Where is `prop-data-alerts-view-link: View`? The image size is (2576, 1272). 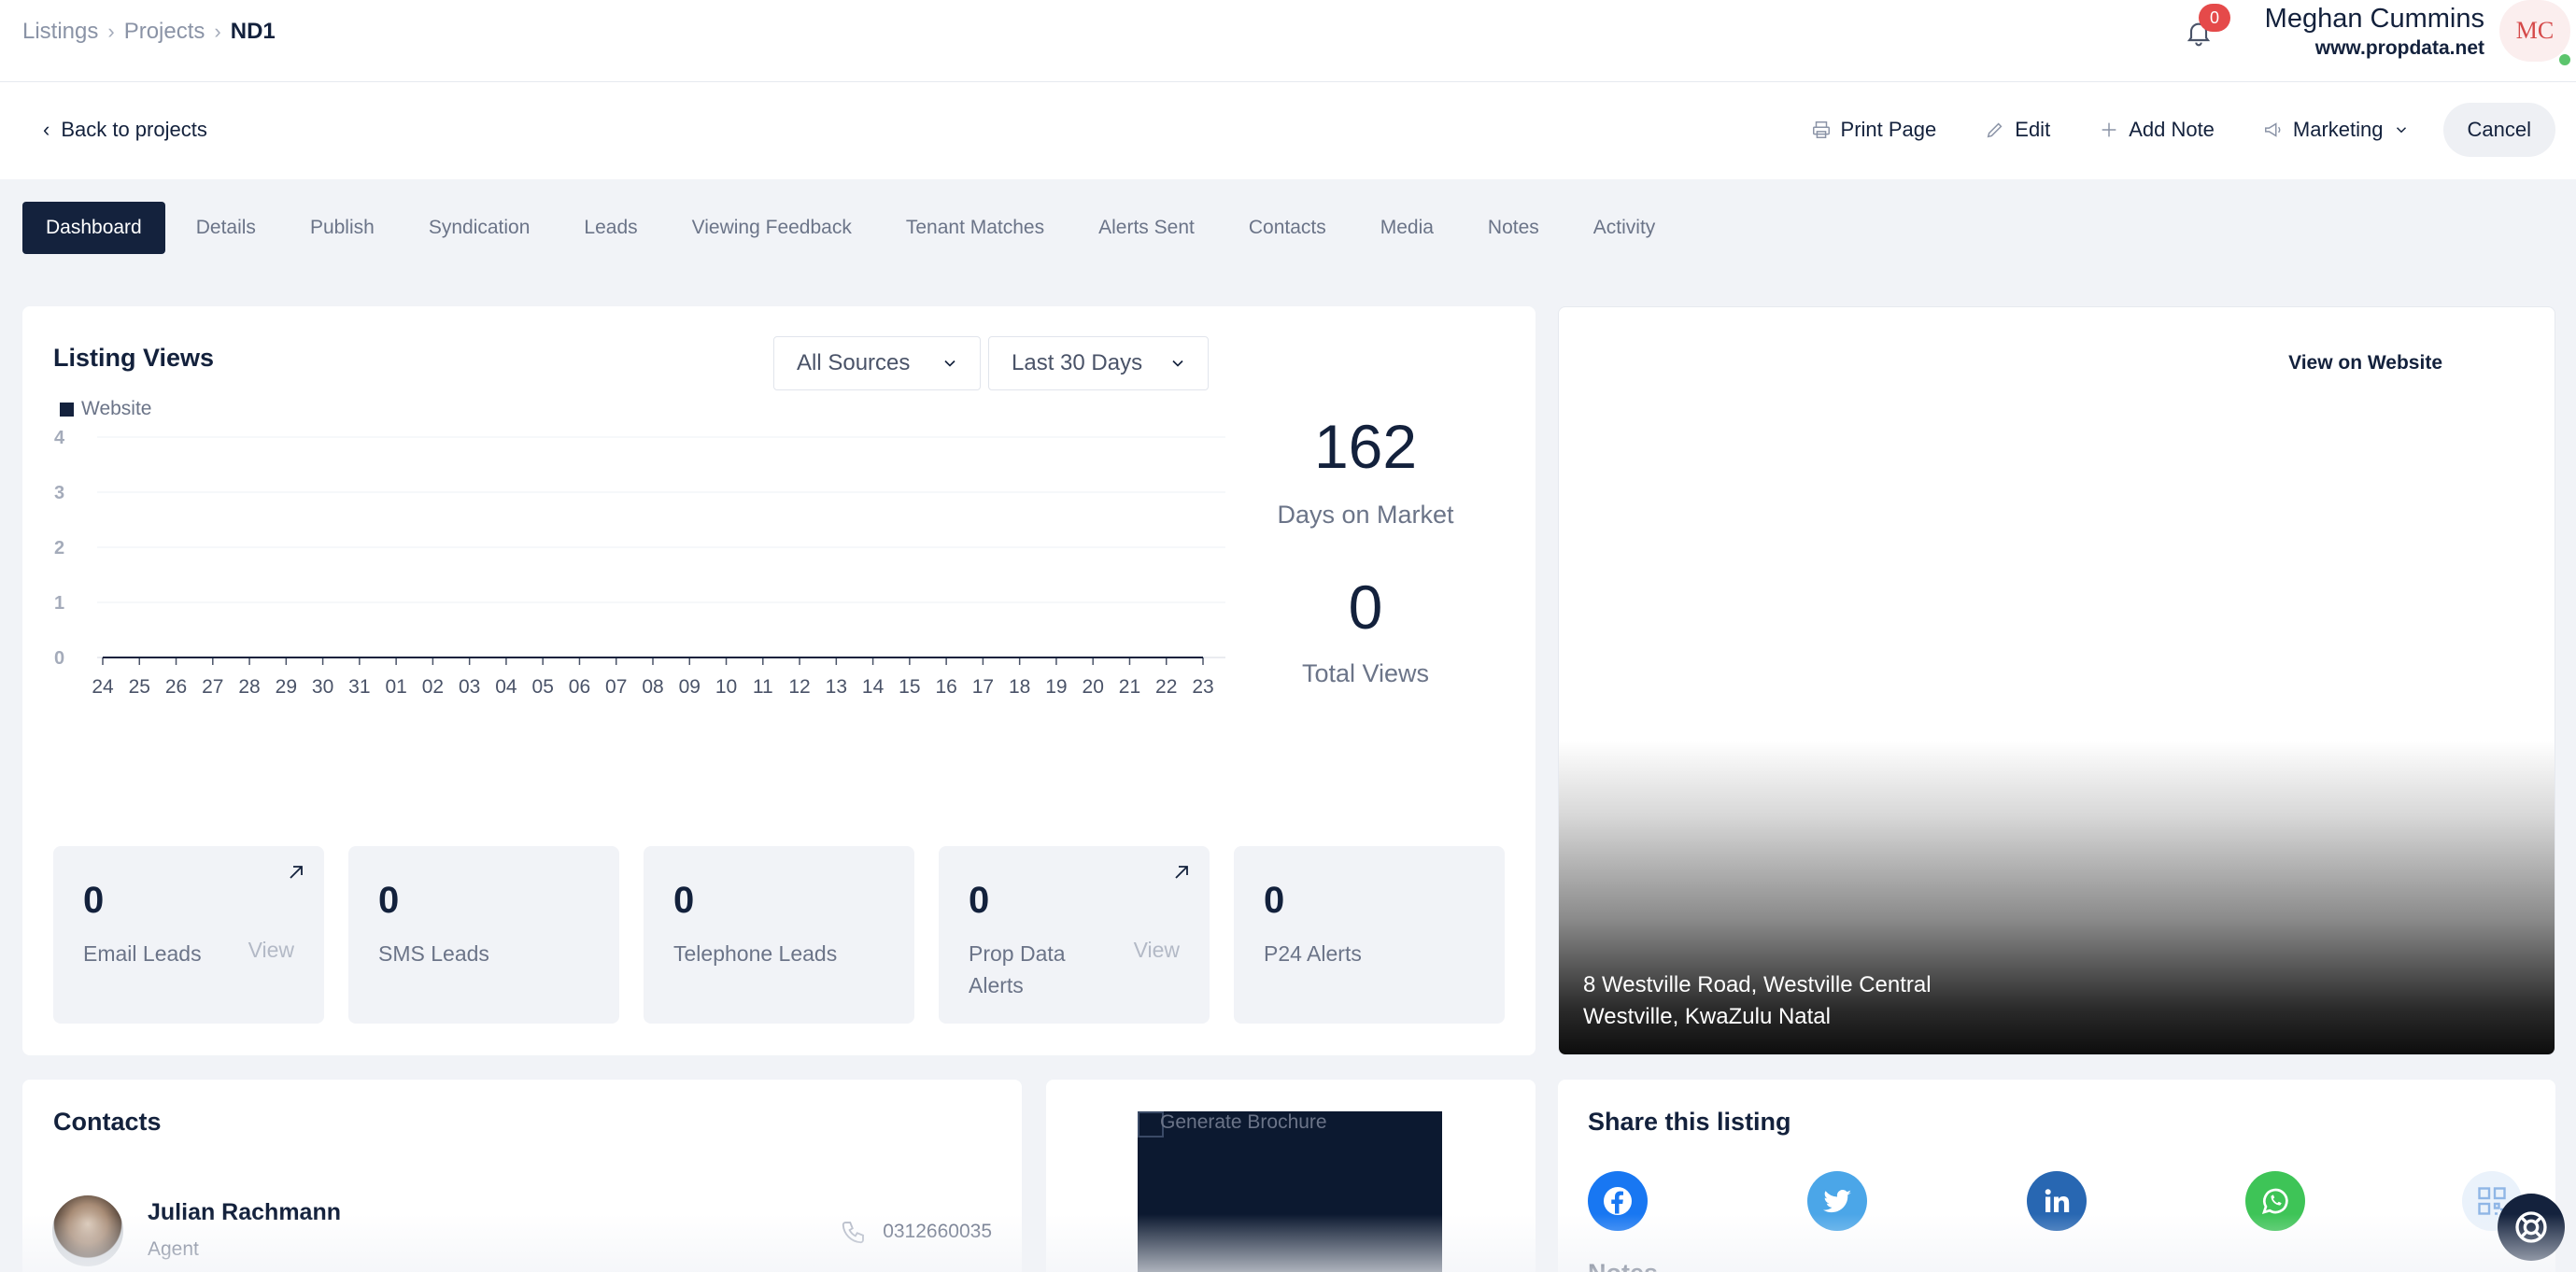
prop-data-alerts-view-link: View is located at coordinates (1157, 950).